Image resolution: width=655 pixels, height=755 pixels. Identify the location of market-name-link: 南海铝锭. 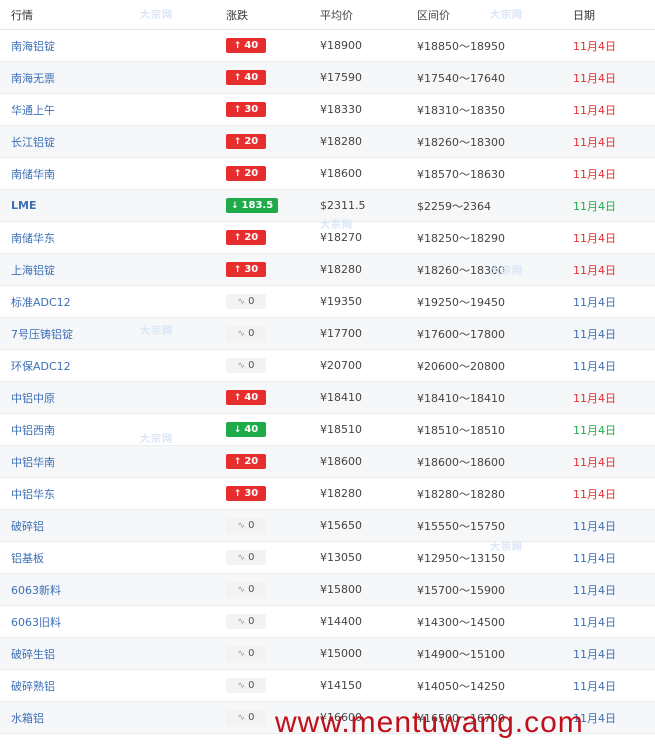
(33, 46).